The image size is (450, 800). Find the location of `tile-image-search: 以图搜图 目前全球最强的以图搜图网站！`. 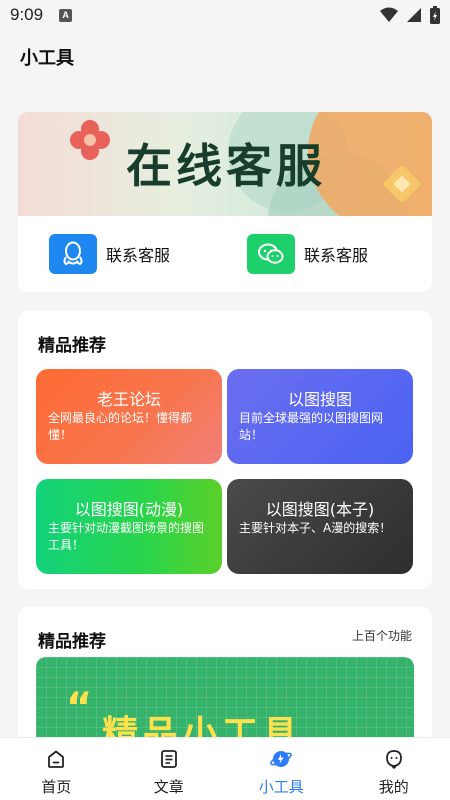

tile-image-search: 以图搜图 目前全球最强的以图搜图网站！ is located at coordinates (320, 416).